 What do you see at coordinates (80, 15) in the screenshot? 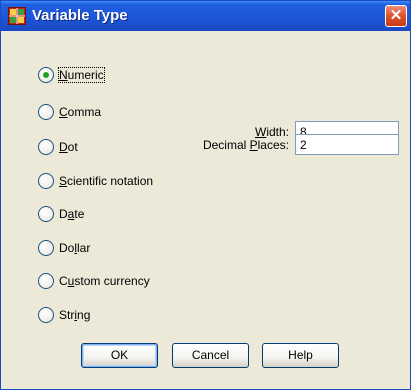
I see `dialog-title: Variable Type` at bounding box center [80, 15].